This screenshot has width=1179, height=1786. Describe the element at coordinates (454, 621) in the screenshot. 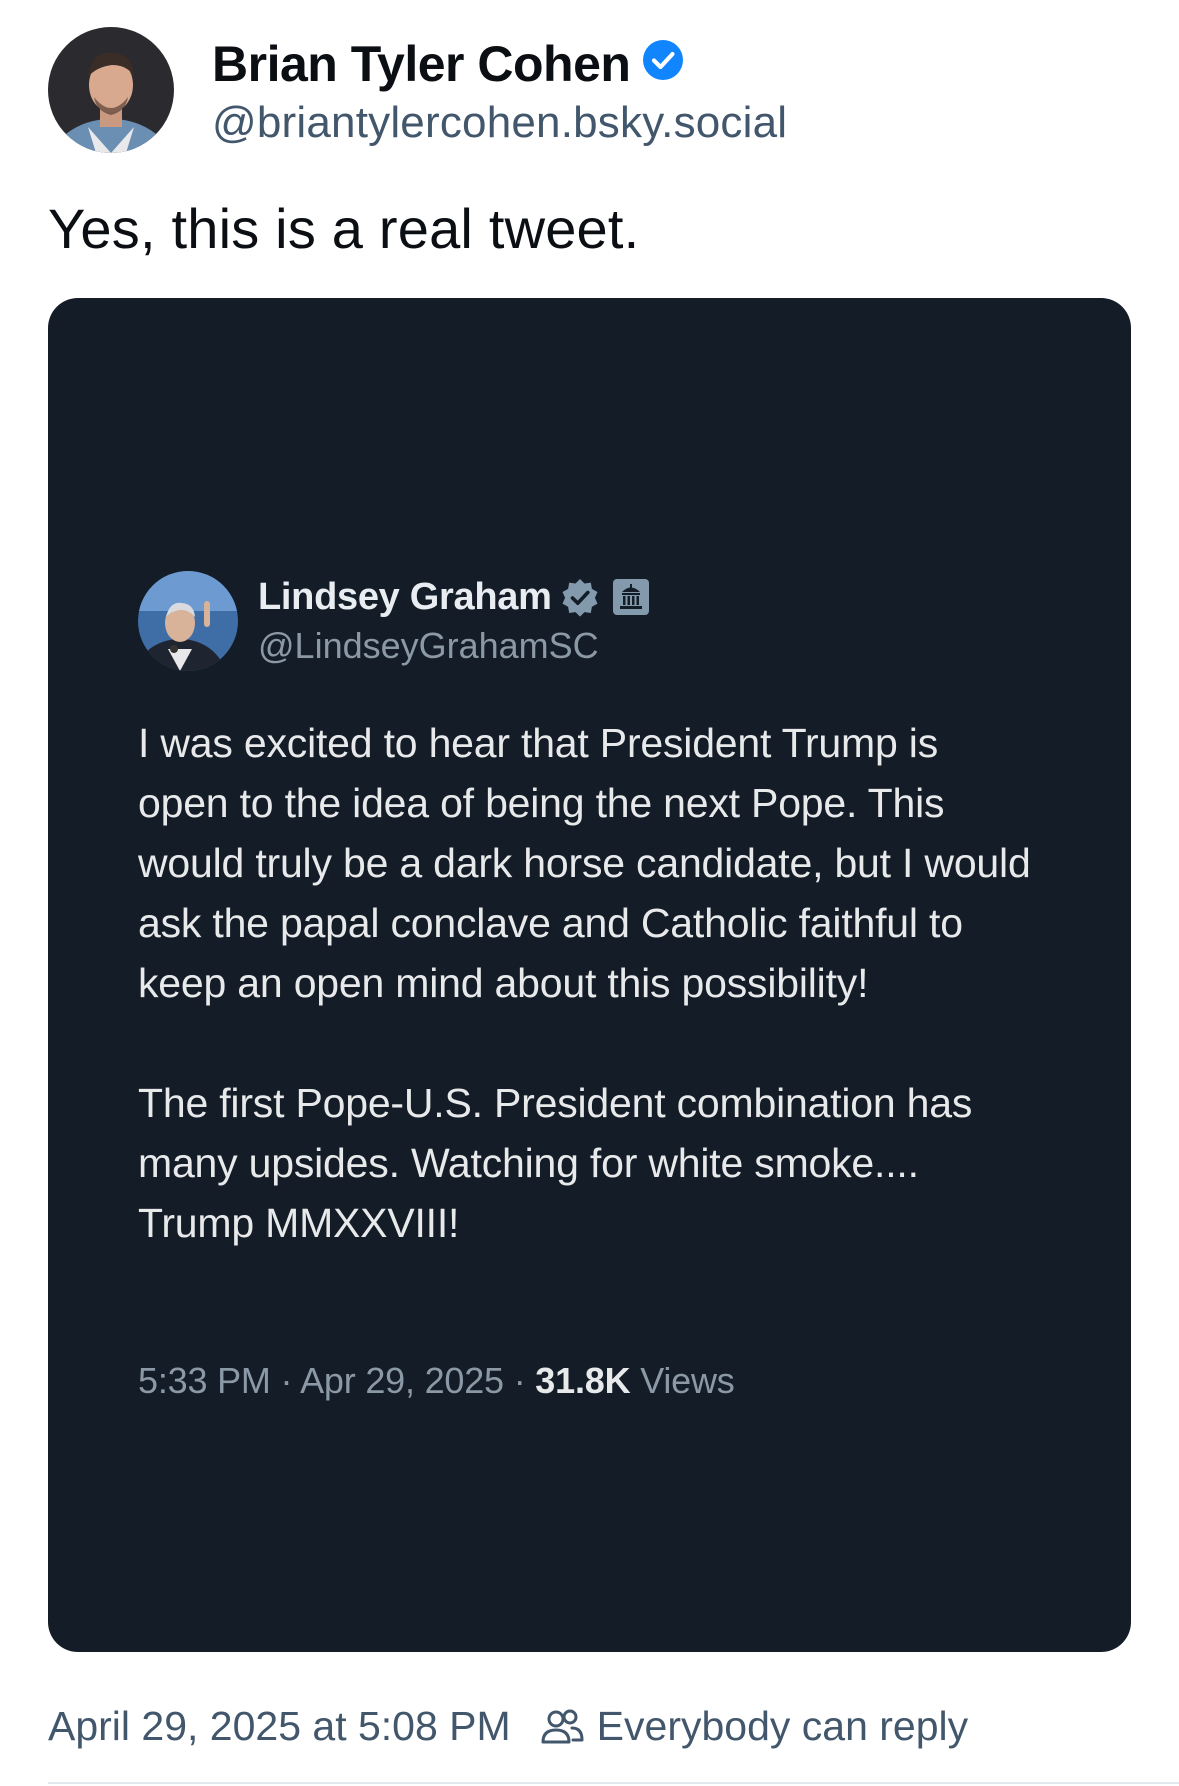

I see `screenshot-author-meta: Lindsey Graham @LindseyGrahamSC` at that location.